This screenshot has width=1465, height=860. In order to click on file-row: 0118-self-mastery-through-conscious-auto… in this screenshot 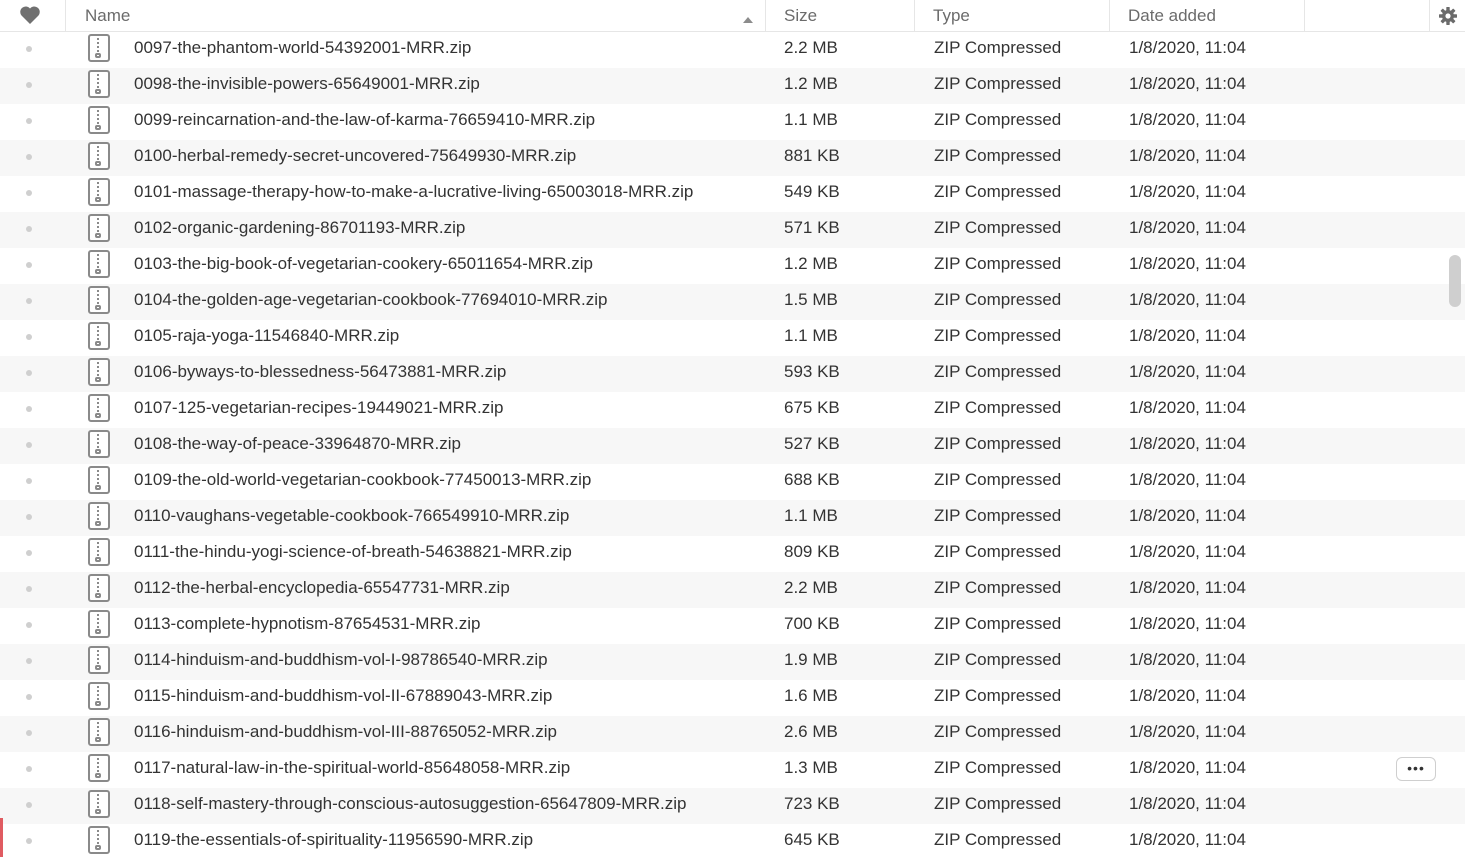, I will do `click(732, 806)`.